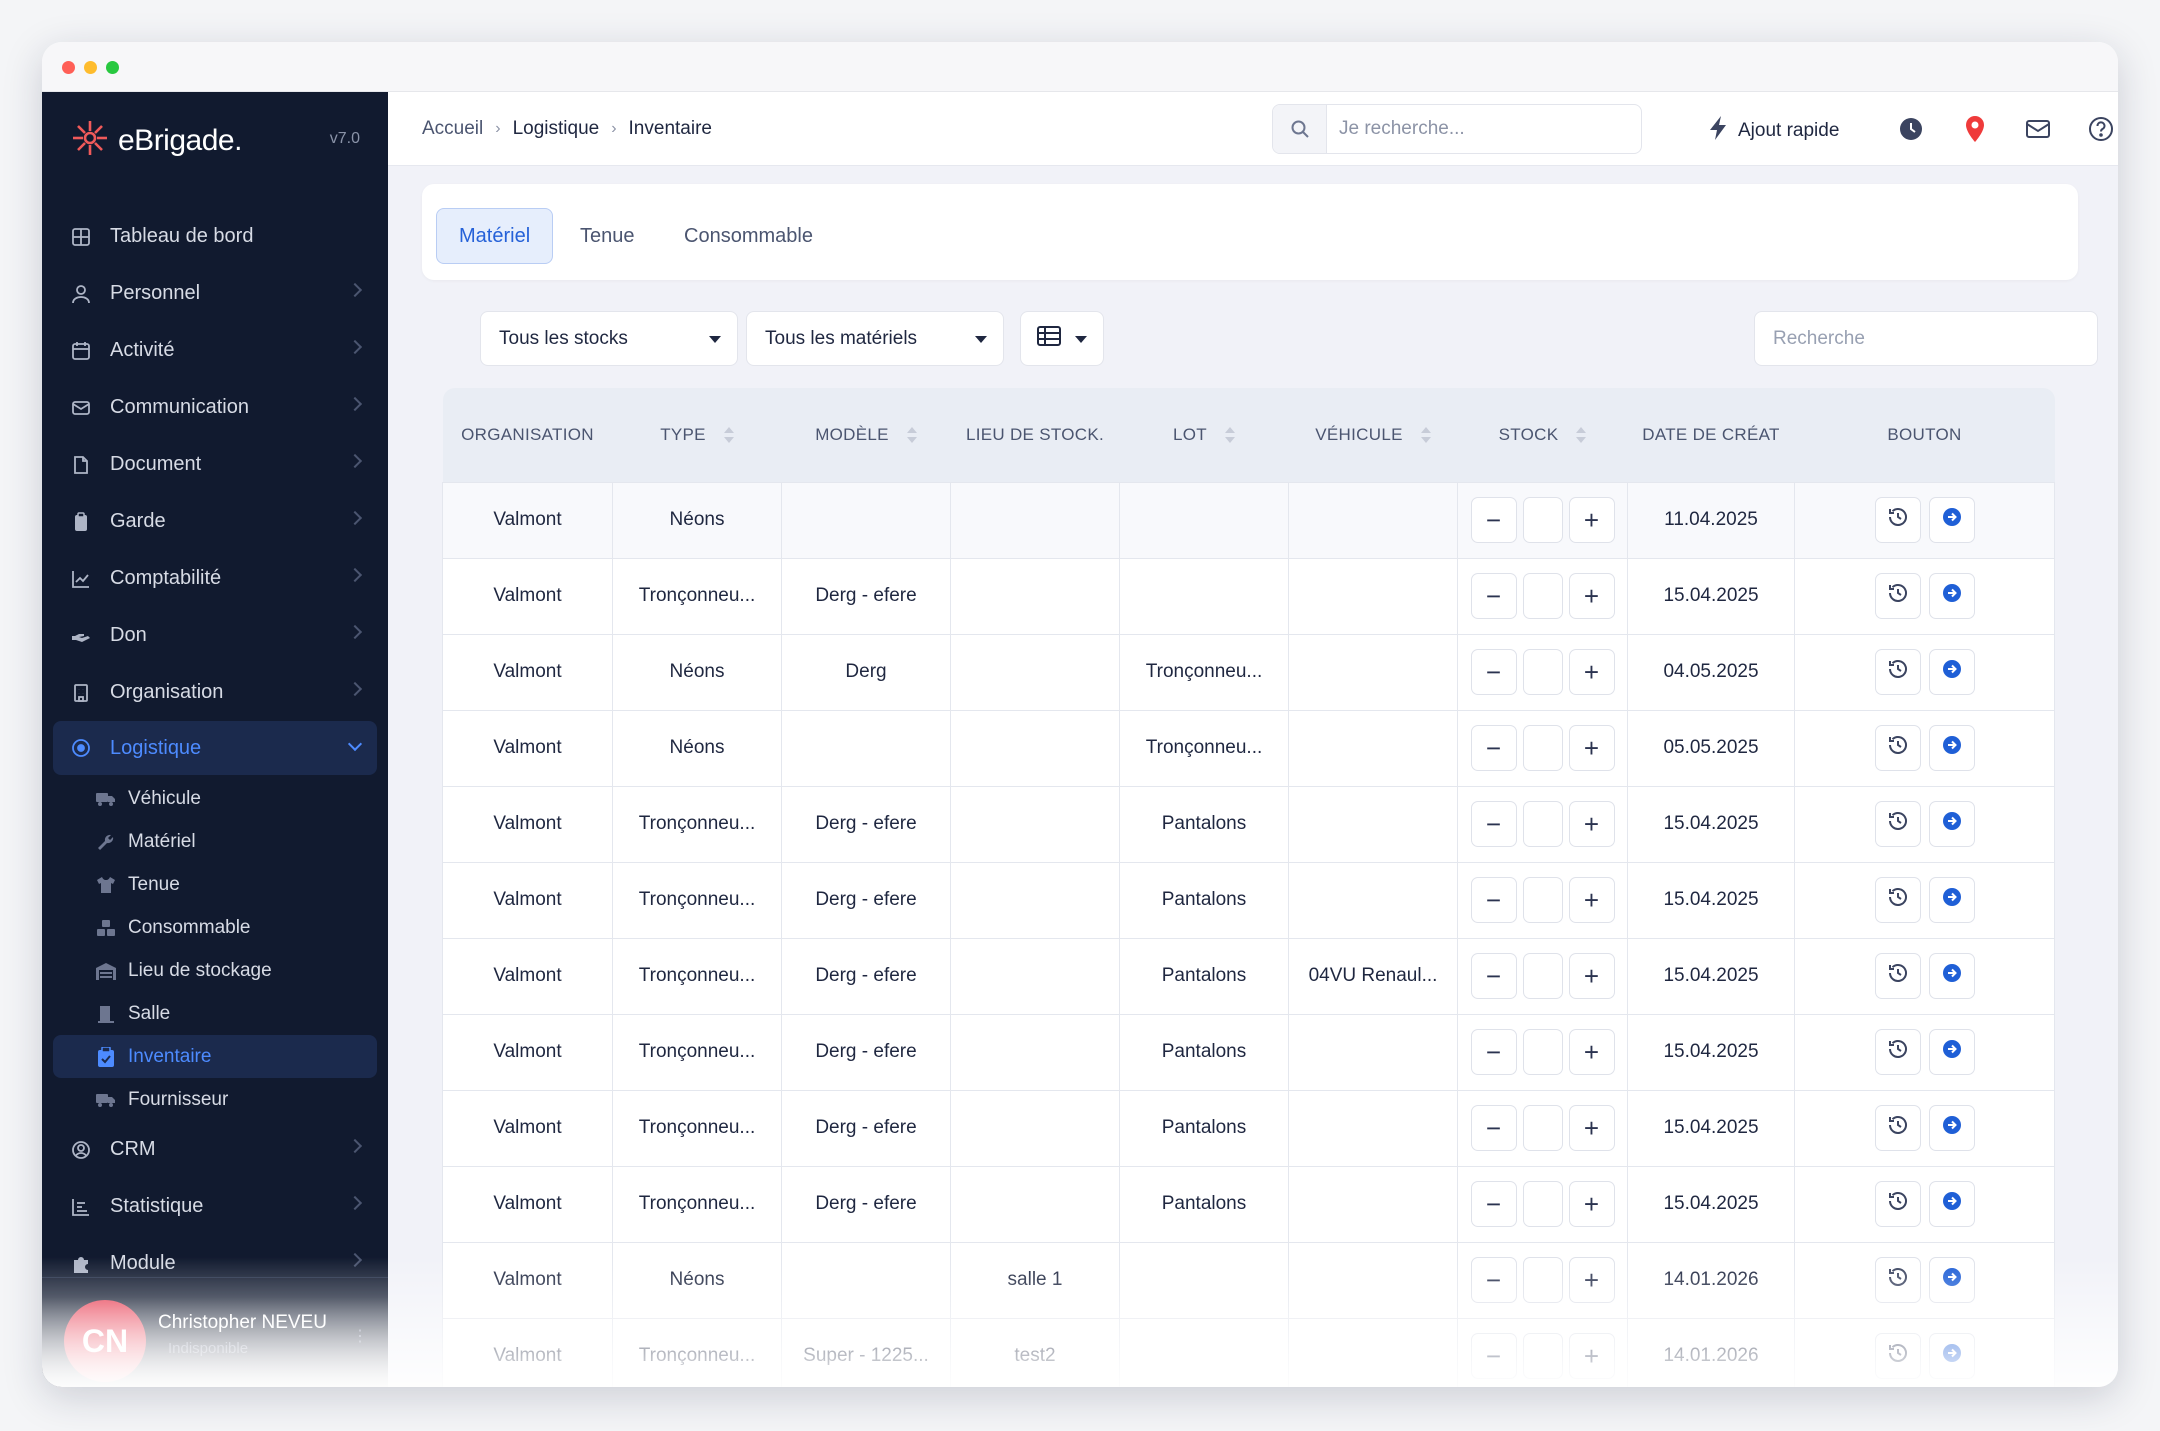 The height and width of the screenshot is (1431, 2160). What do you see at coordinates (495, 236) in the screenshot?
I see `tab-materiel: Matériel` at bounding box center [495, 236].